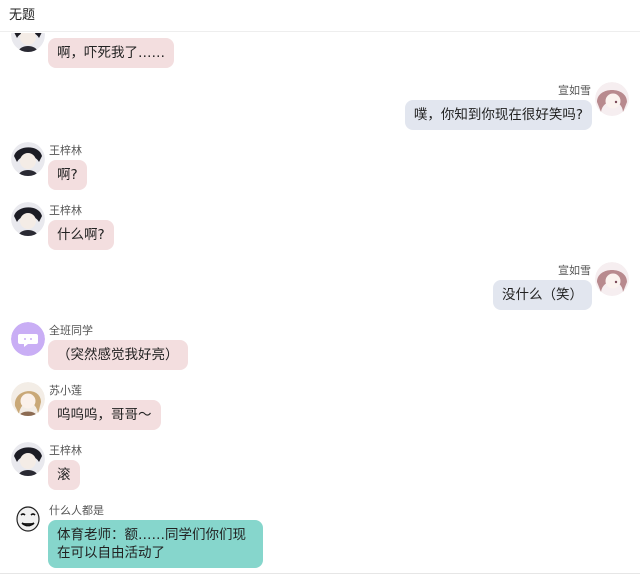 The height and width of the screenshot is (575, 640). Describe the element at coordinates (65, 390) in the screenshot. I see `sender-name: 苏小莲` at that location.